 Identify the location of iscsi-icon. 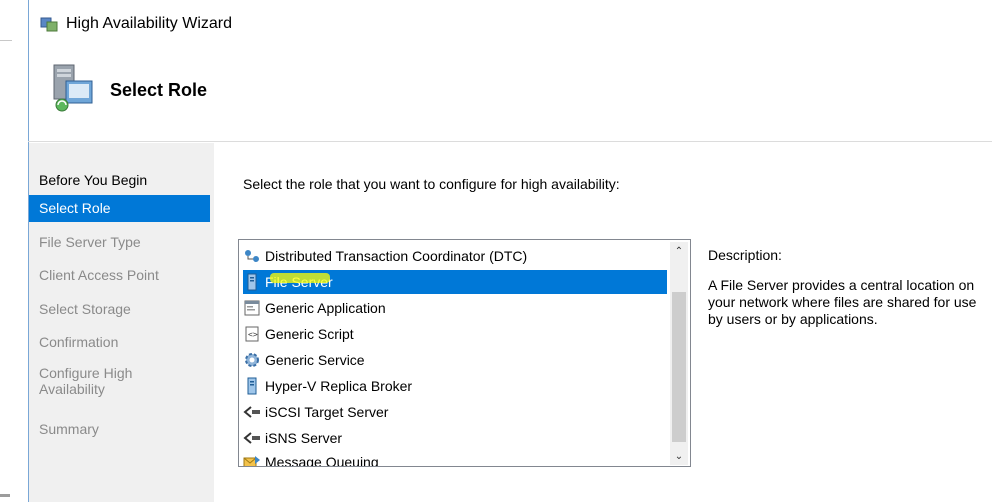
(252, 412).